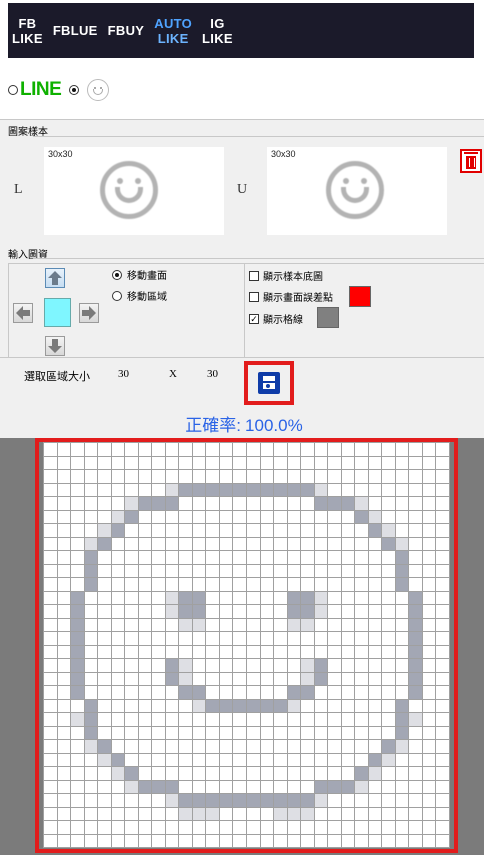 The height and width of the screenshot is (855, 484). Describe the element at coordinates (55, 278) in the screenshot. I see `move-up-button` at that location.